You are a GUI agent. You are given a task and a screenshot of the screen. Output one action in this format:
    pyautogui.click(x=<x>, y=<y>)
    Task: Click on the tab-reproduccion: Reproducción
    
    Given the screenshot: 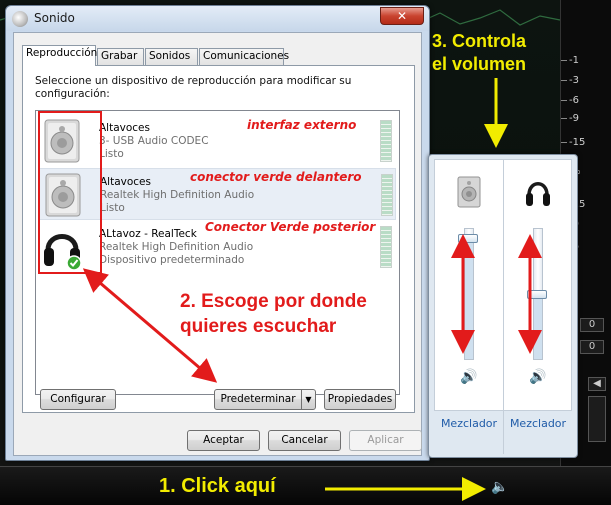 What is the action you would take?
    pyautogui.click(x=59, y=55)
    